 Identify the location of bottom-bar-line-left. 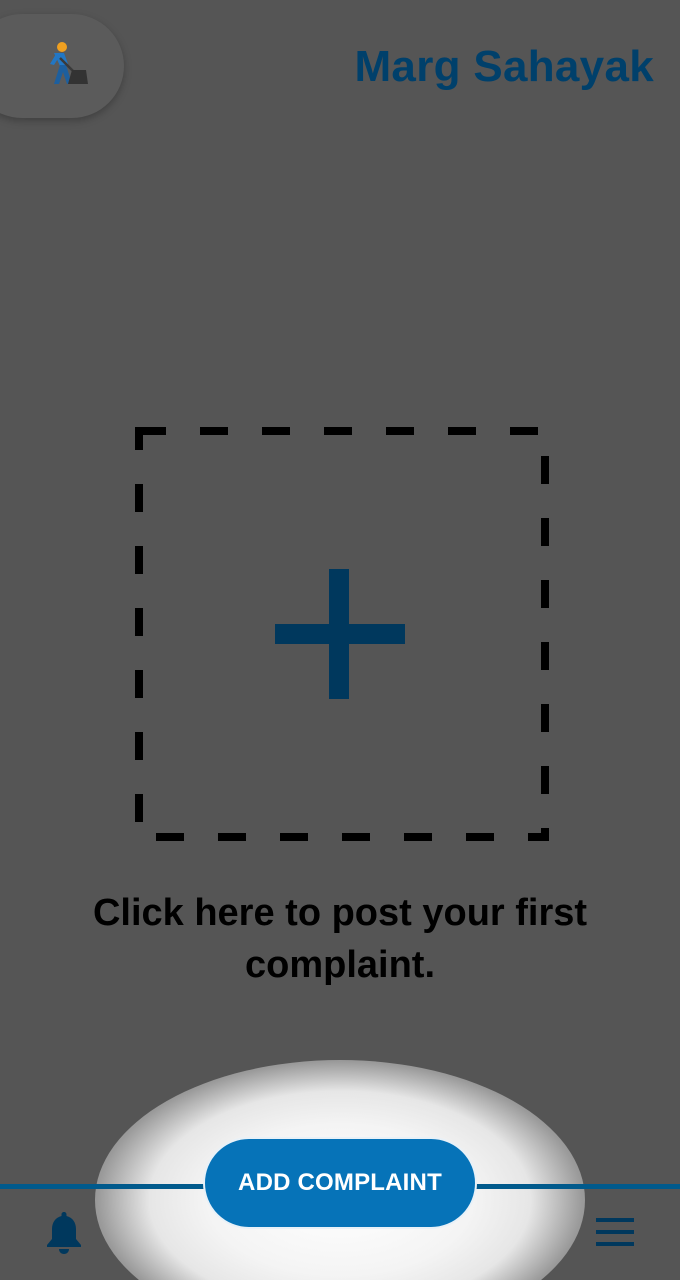
(105, 1186).